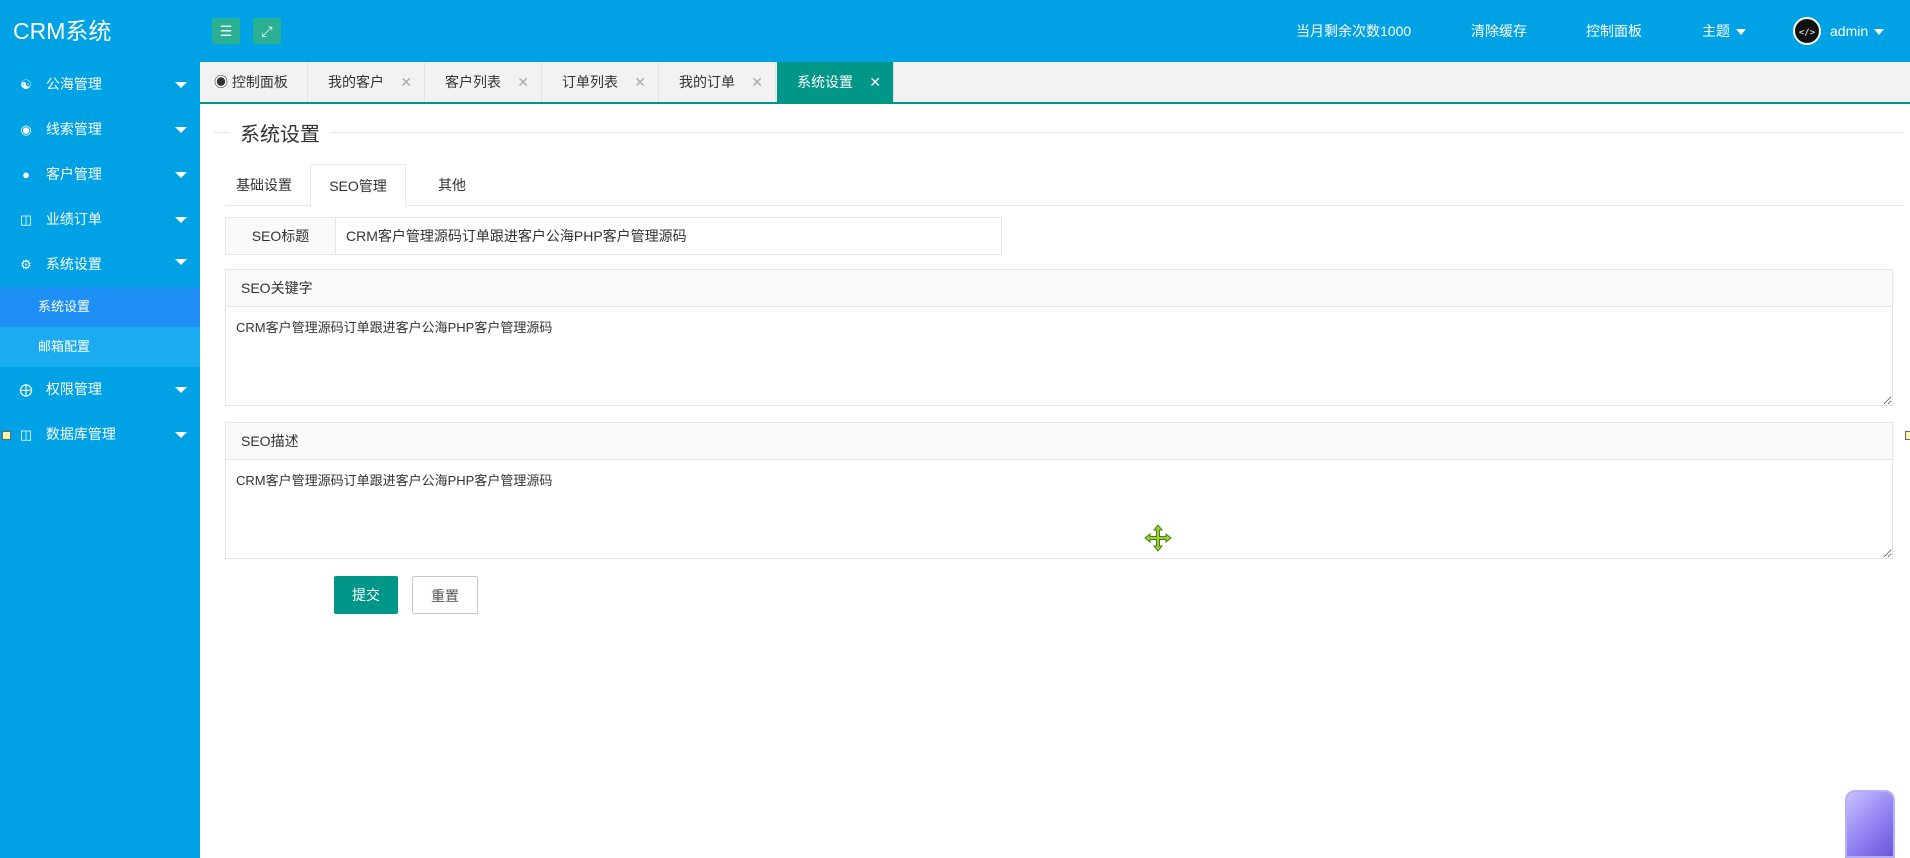 This screenshot has width=1910, height=858. Describe the element at coordinates (1065, 185) in the screenshot. I see `settings-tabs: 基础设置 SEO管理 其他` at that location.